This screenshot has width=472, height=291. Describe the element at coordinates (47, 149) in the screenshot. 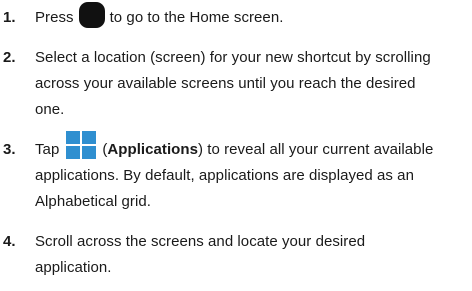

I see `step-3-text-before: Tap` at that location.